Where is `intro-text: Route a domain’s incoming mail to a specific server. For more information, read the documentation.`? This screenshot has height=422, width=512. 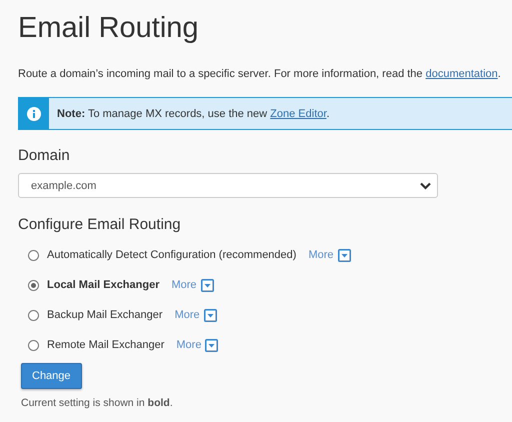
intro-text: Route a domain’s incoming mail to a specific server. For more information, read the documentation. is located at coordinates (260, 74).